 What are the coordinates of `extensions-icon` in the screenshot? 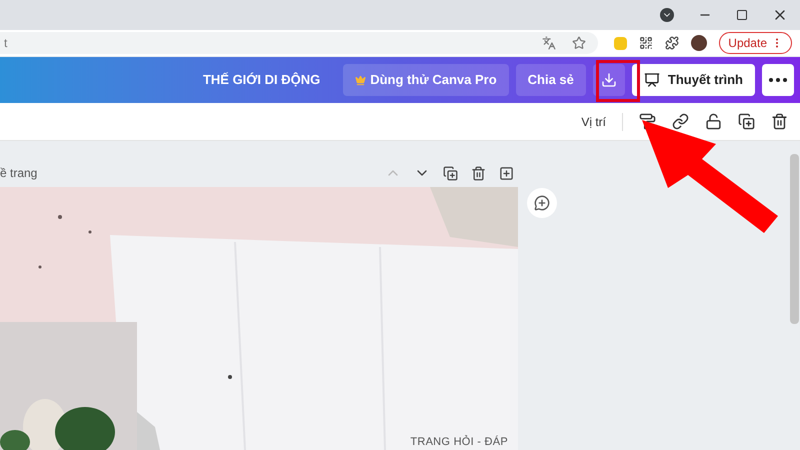 It's located at (672, 43).